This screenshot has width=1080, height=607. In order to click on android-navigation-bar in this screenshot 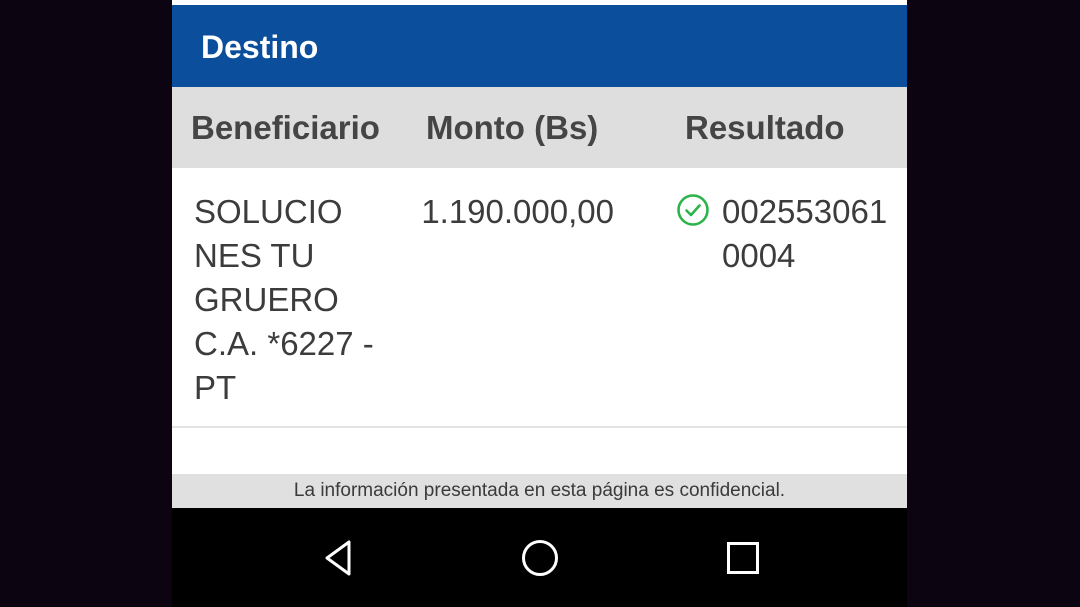, I will do `click(539, 557)`.